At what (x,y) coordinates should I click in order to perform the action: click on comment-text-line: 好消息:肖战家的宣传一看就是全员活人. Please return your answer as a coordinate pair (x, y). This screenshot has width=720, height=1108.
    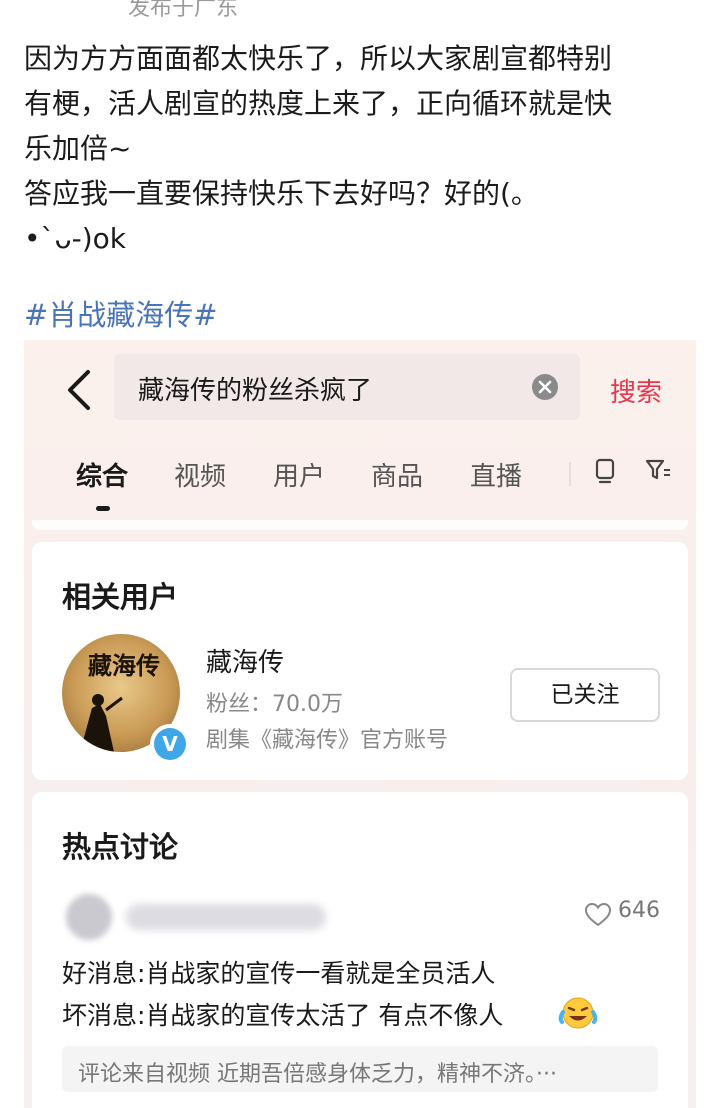
    Looking at the image, I should click on (279, 973).